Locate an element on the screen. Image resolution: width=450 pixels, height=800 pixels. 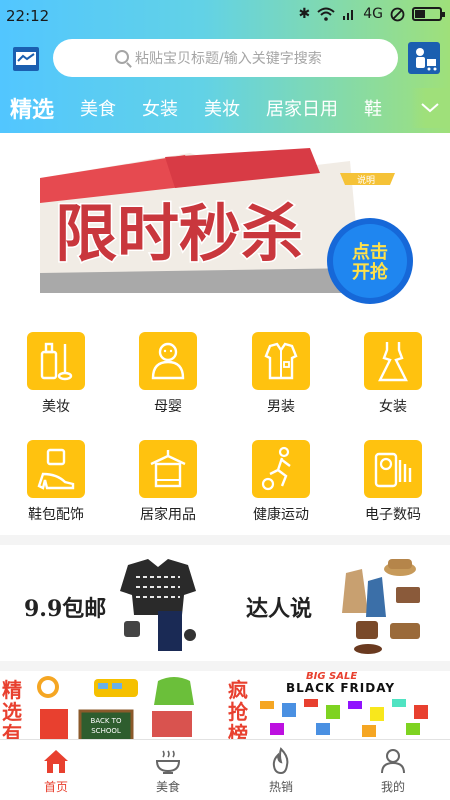
tab-shoes: 鞋 is located at coordinates (373, 108).